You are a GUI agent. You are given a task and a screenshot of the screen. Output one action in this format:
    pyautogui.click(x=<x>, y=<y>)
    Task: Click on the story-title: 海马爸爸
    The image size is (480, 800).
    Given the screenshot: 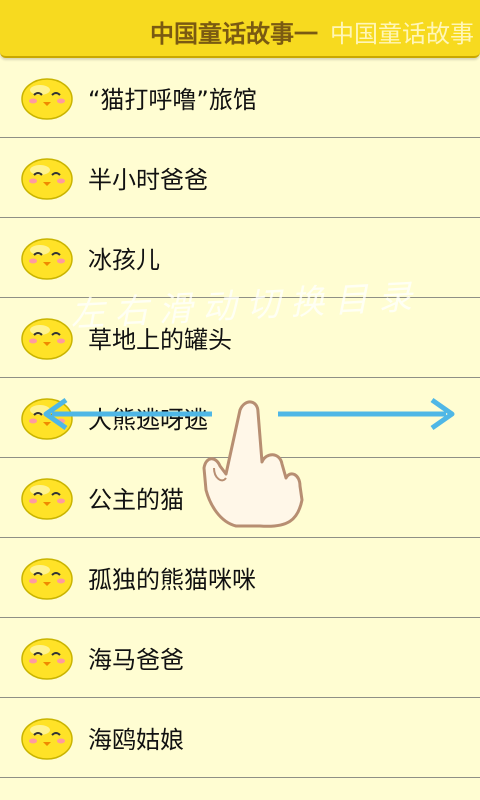 What is the action you would take?
    pyautogui.click(x=136, y=660)
    